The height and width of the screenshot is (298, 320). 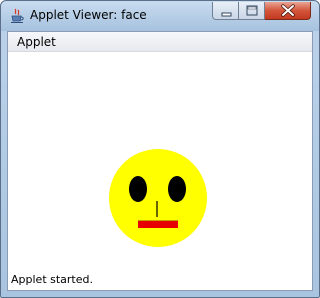 I want to click on menu-applet: Applet, so click(x=36, y=42).